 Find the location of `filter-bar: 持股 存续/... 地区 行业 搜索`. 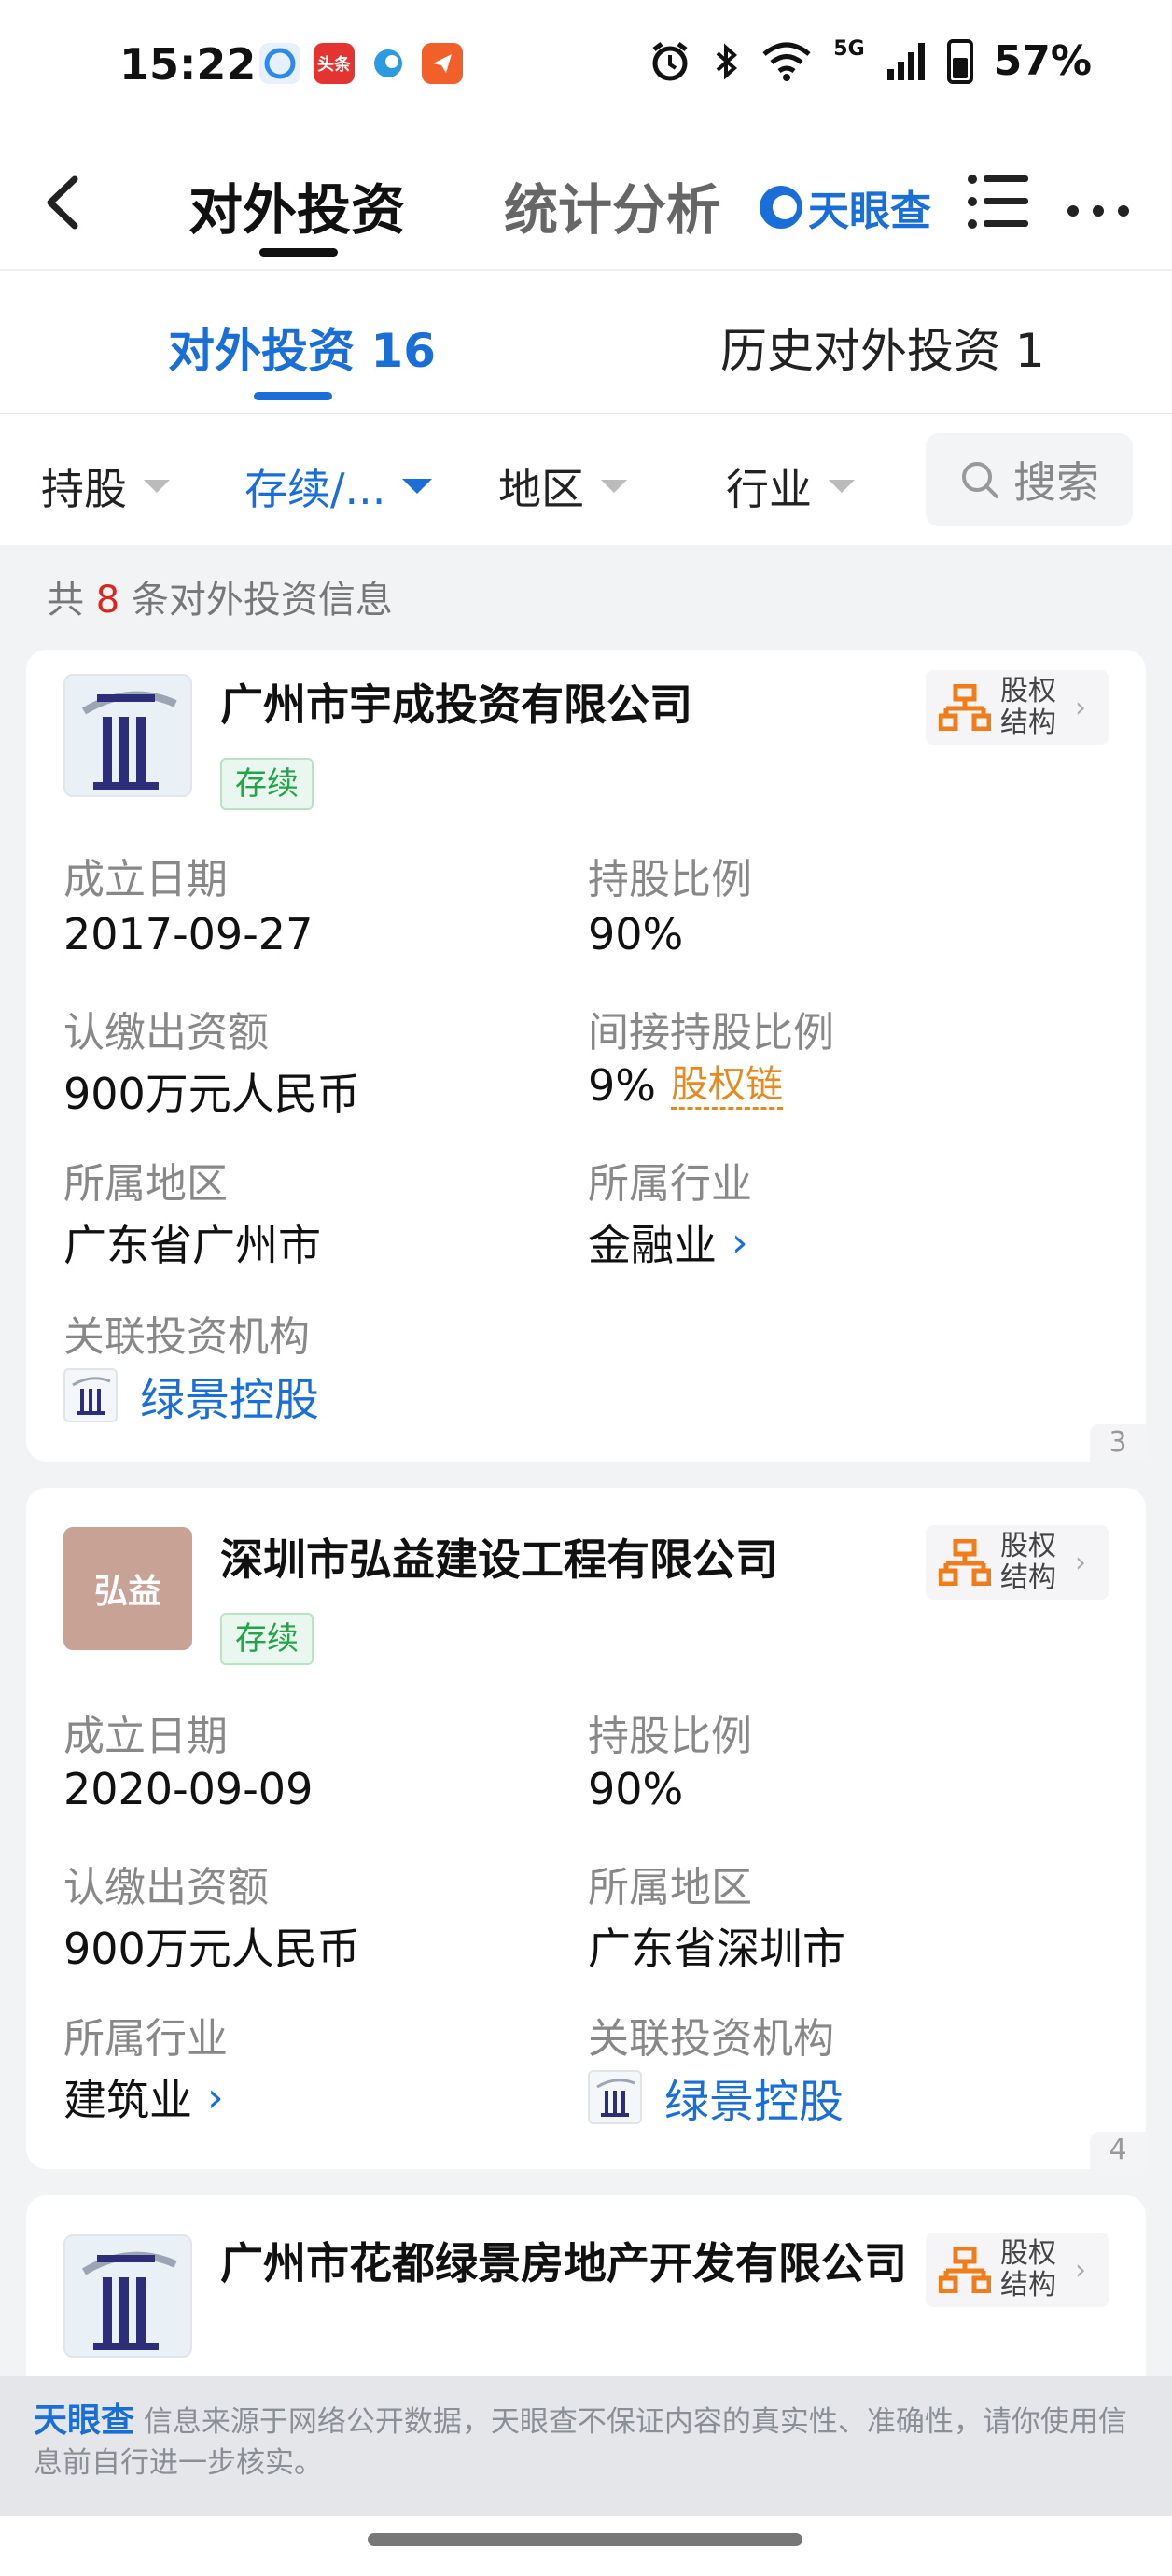

filter-bar: 持股 存续/... 地区 行业 搜索 is located at coordinates (586, 479).